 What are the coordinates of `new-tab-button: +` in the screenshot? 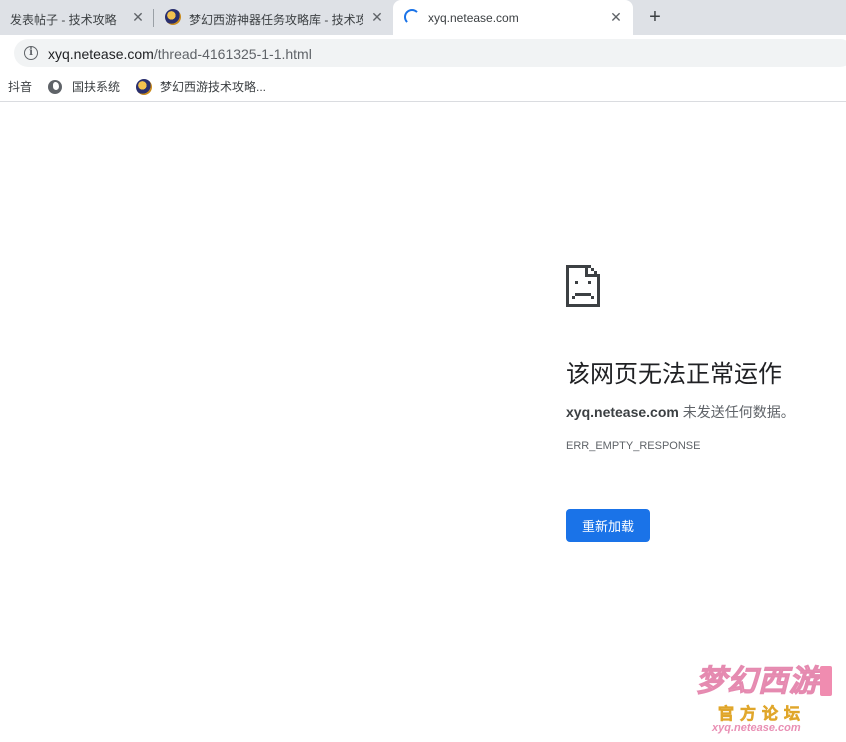 It's located at (655, 17).